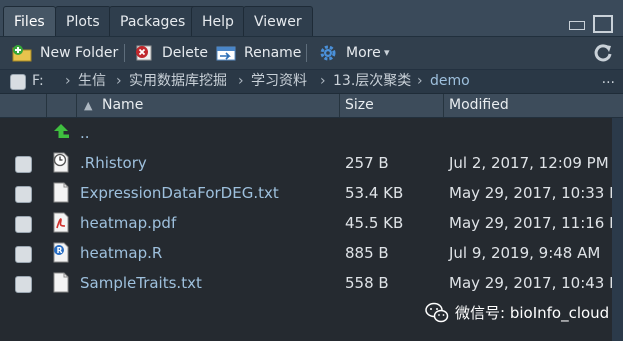 The height and width of the screenshot is (341, 623). What do you see at coordinates (530, 283) in the screenshot?
I see `file-modified: May 29, 2017, 10:43 PM` at bounding box center [530, 283].